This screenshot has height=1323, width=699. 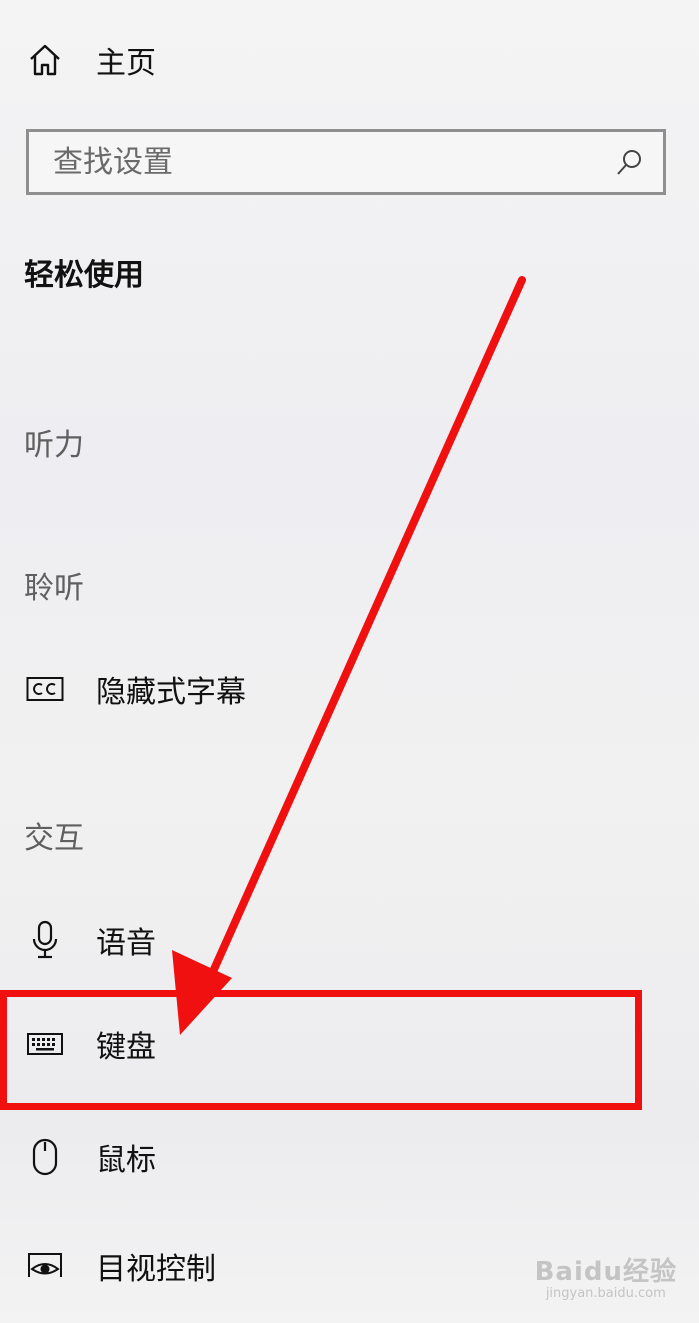 What do you see at coordinates (54, 838) in the screenshot?
I see `group-heading-interaction: 交互` at bounding box center [54, 838].